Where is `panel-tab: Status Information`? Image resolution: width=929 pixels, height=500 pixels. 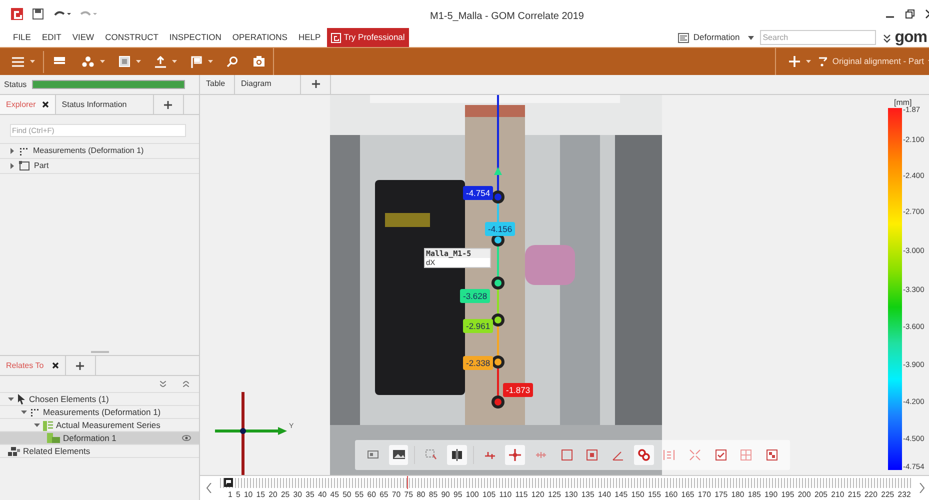
panel-tab: Status Information is located at coordinates (105, 104).